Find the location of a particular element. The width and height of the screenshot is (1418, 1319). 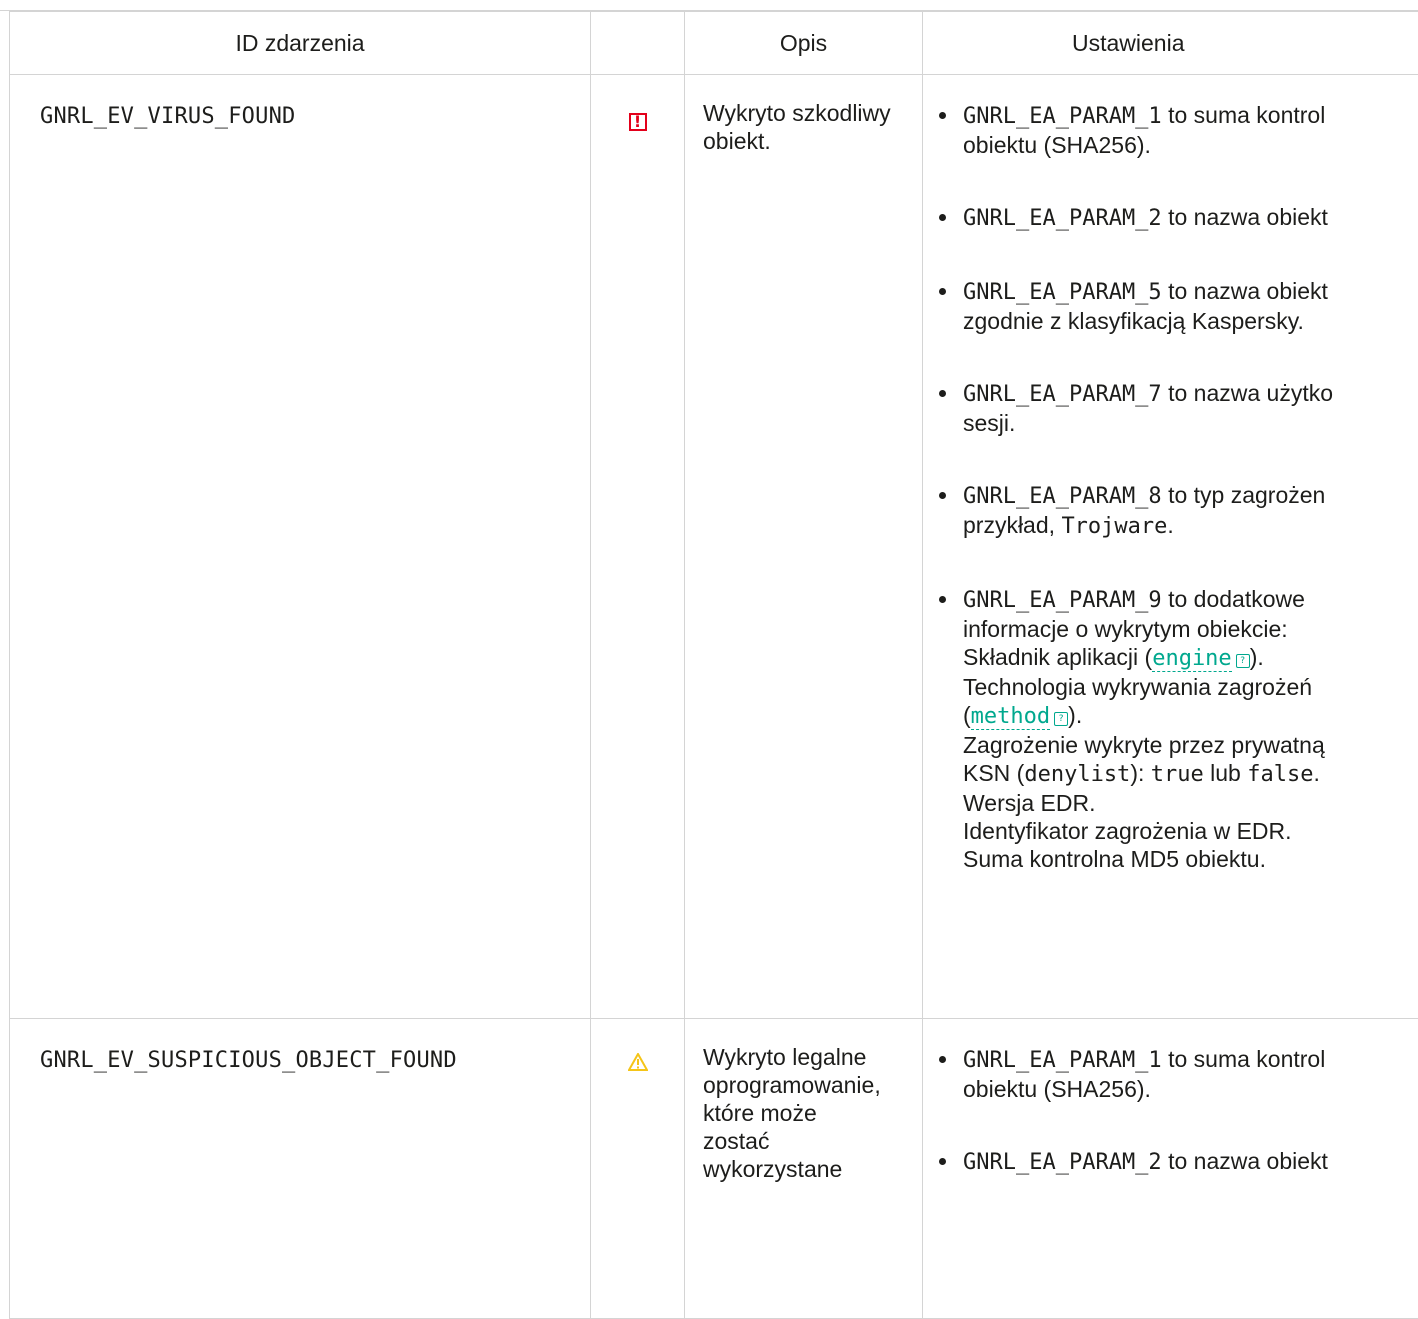

false-code: false is located at coordinates (1280, 774).